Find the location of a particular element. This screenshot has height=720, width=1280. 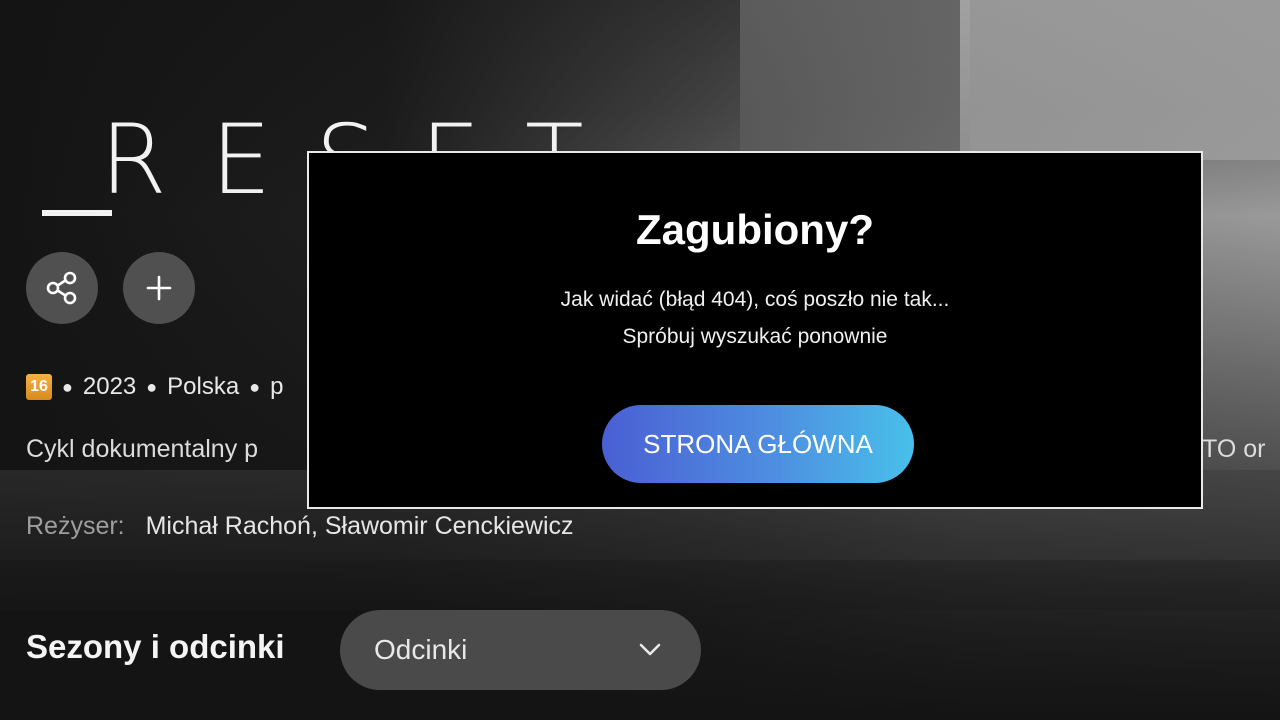

home-page-button: STRONA GŁÓWNA is located at coordinates (758, 444).